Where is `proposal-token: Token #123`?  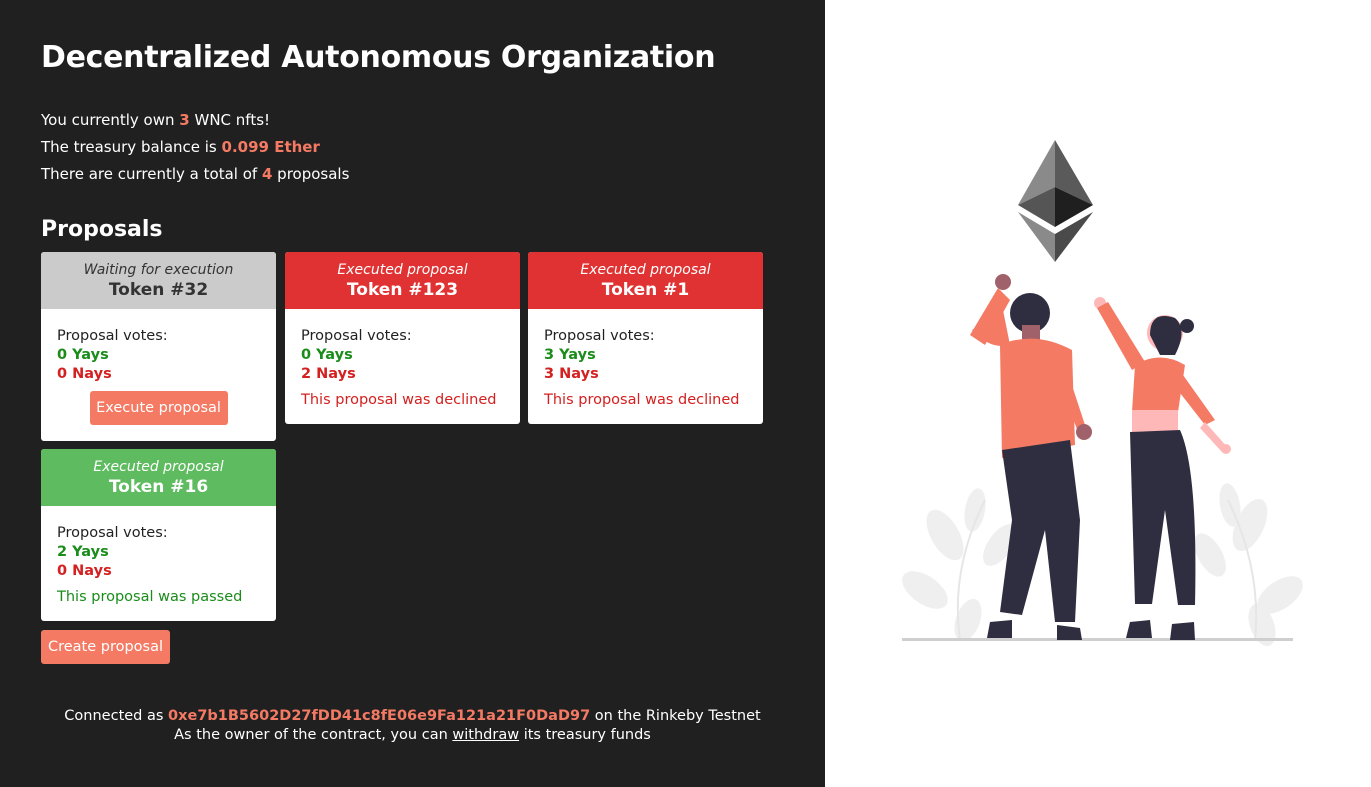 proposal-token: Token #123 is located at coordinates (402, 290).